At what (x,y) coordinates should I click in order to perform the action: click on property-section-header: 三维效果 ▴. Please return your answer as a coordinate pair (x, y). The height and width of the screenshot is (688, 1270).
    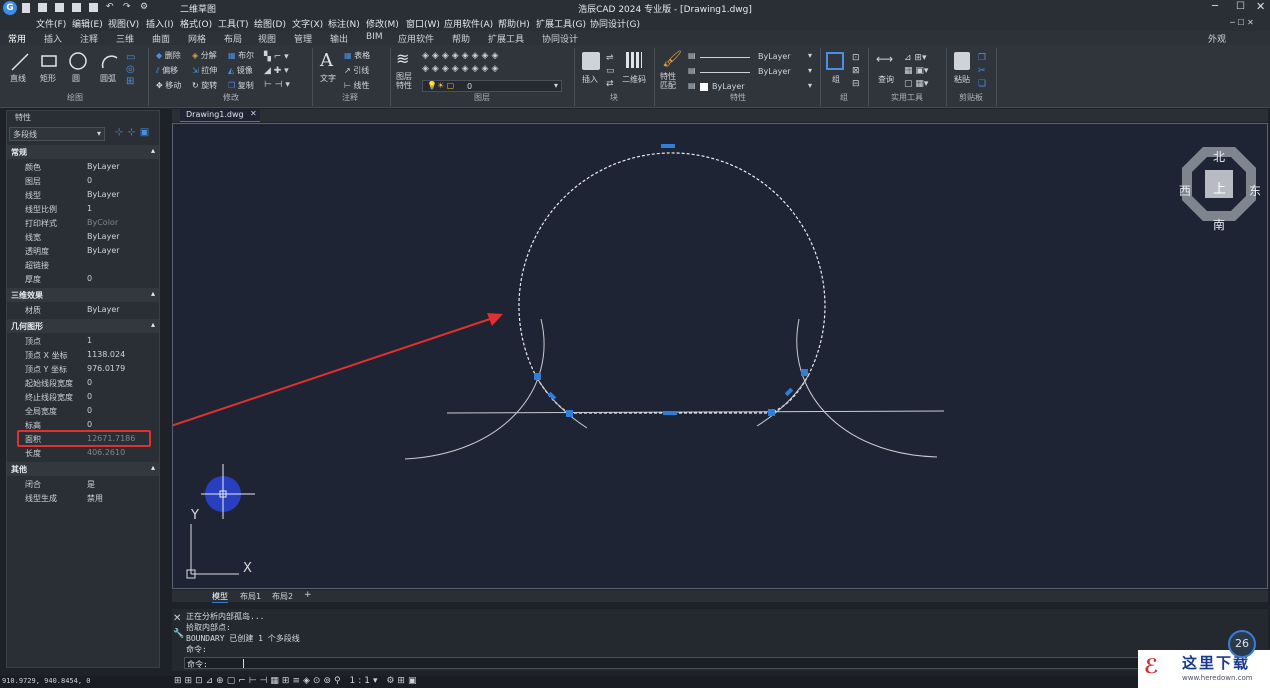
    Looking at the image, I should click on (83, 295).